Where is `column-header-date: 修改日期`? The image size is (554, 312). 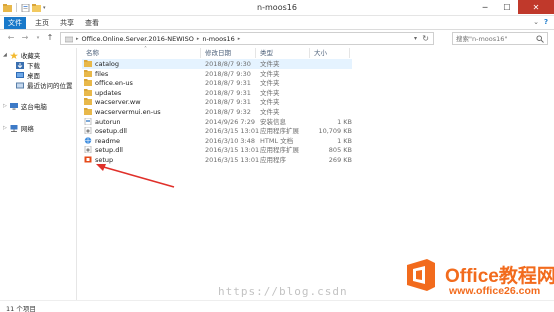
column-header-date: 修改日期 is located at coordinates (228, 53).